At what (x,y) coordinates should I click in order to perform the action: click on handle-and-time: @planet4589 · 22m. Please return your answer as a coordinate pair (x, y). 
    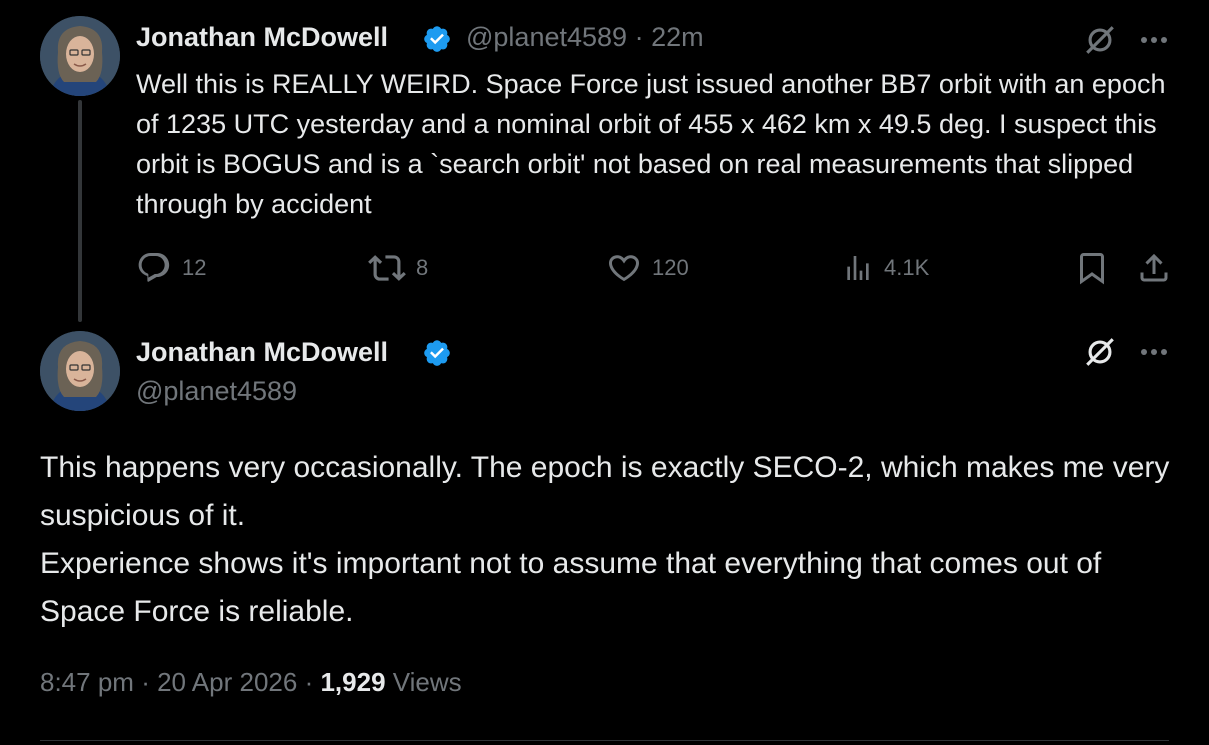
    Looking at the image, I should click on (585, 37).